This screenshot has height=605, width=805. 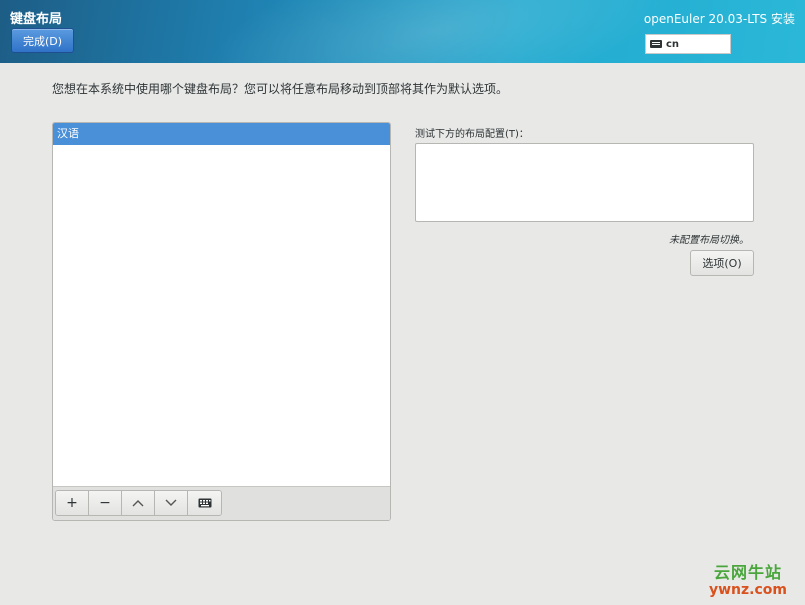 I want to click on header-sheen, so click(x=440, y=31).